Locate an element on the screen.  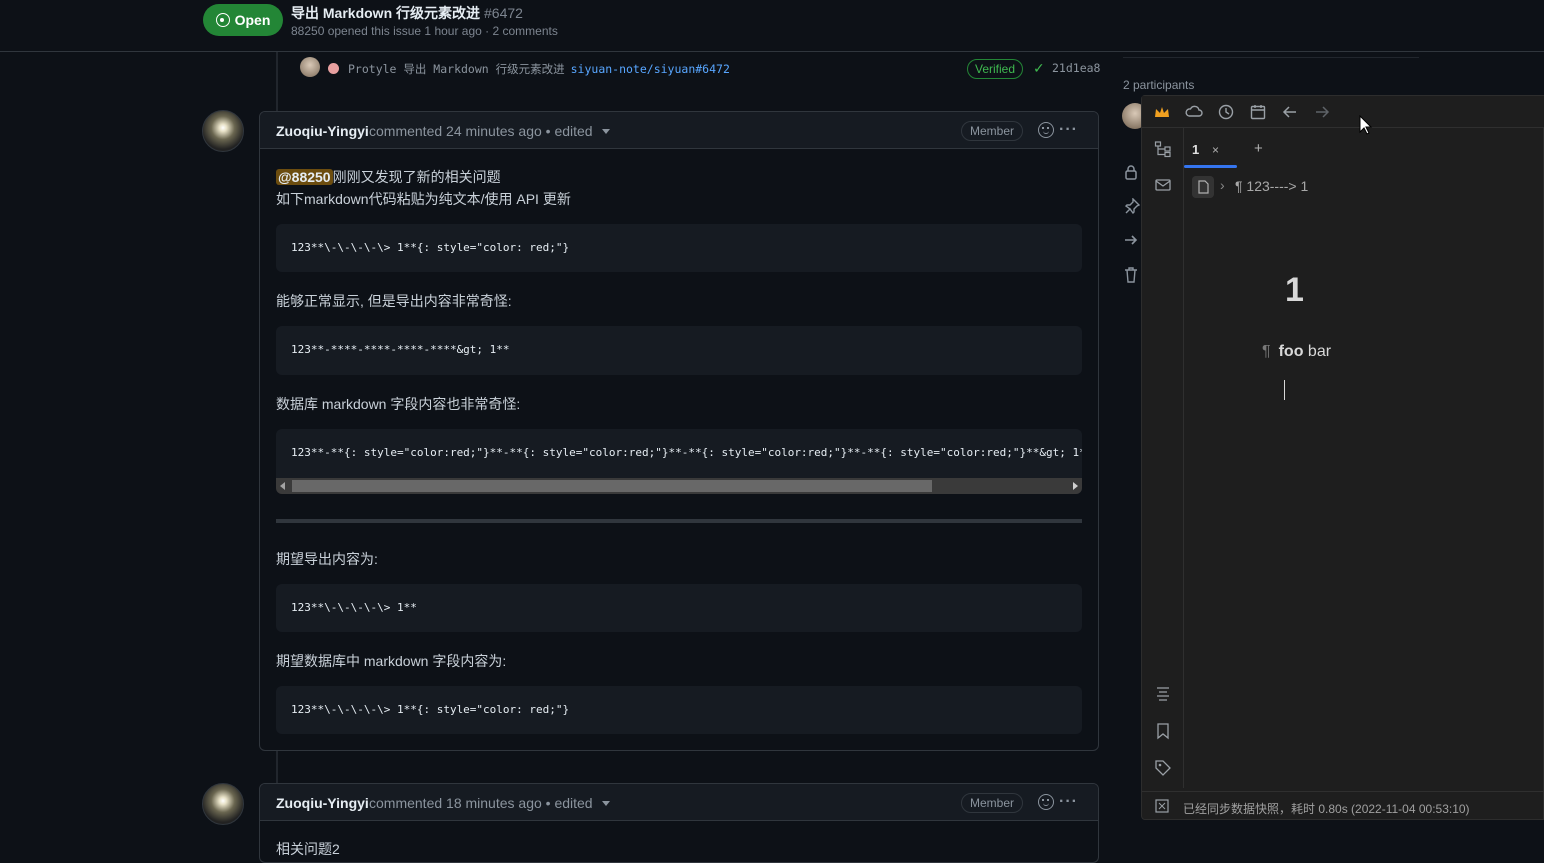
siyuan-left-dock is located at coordinates (1163, 458).